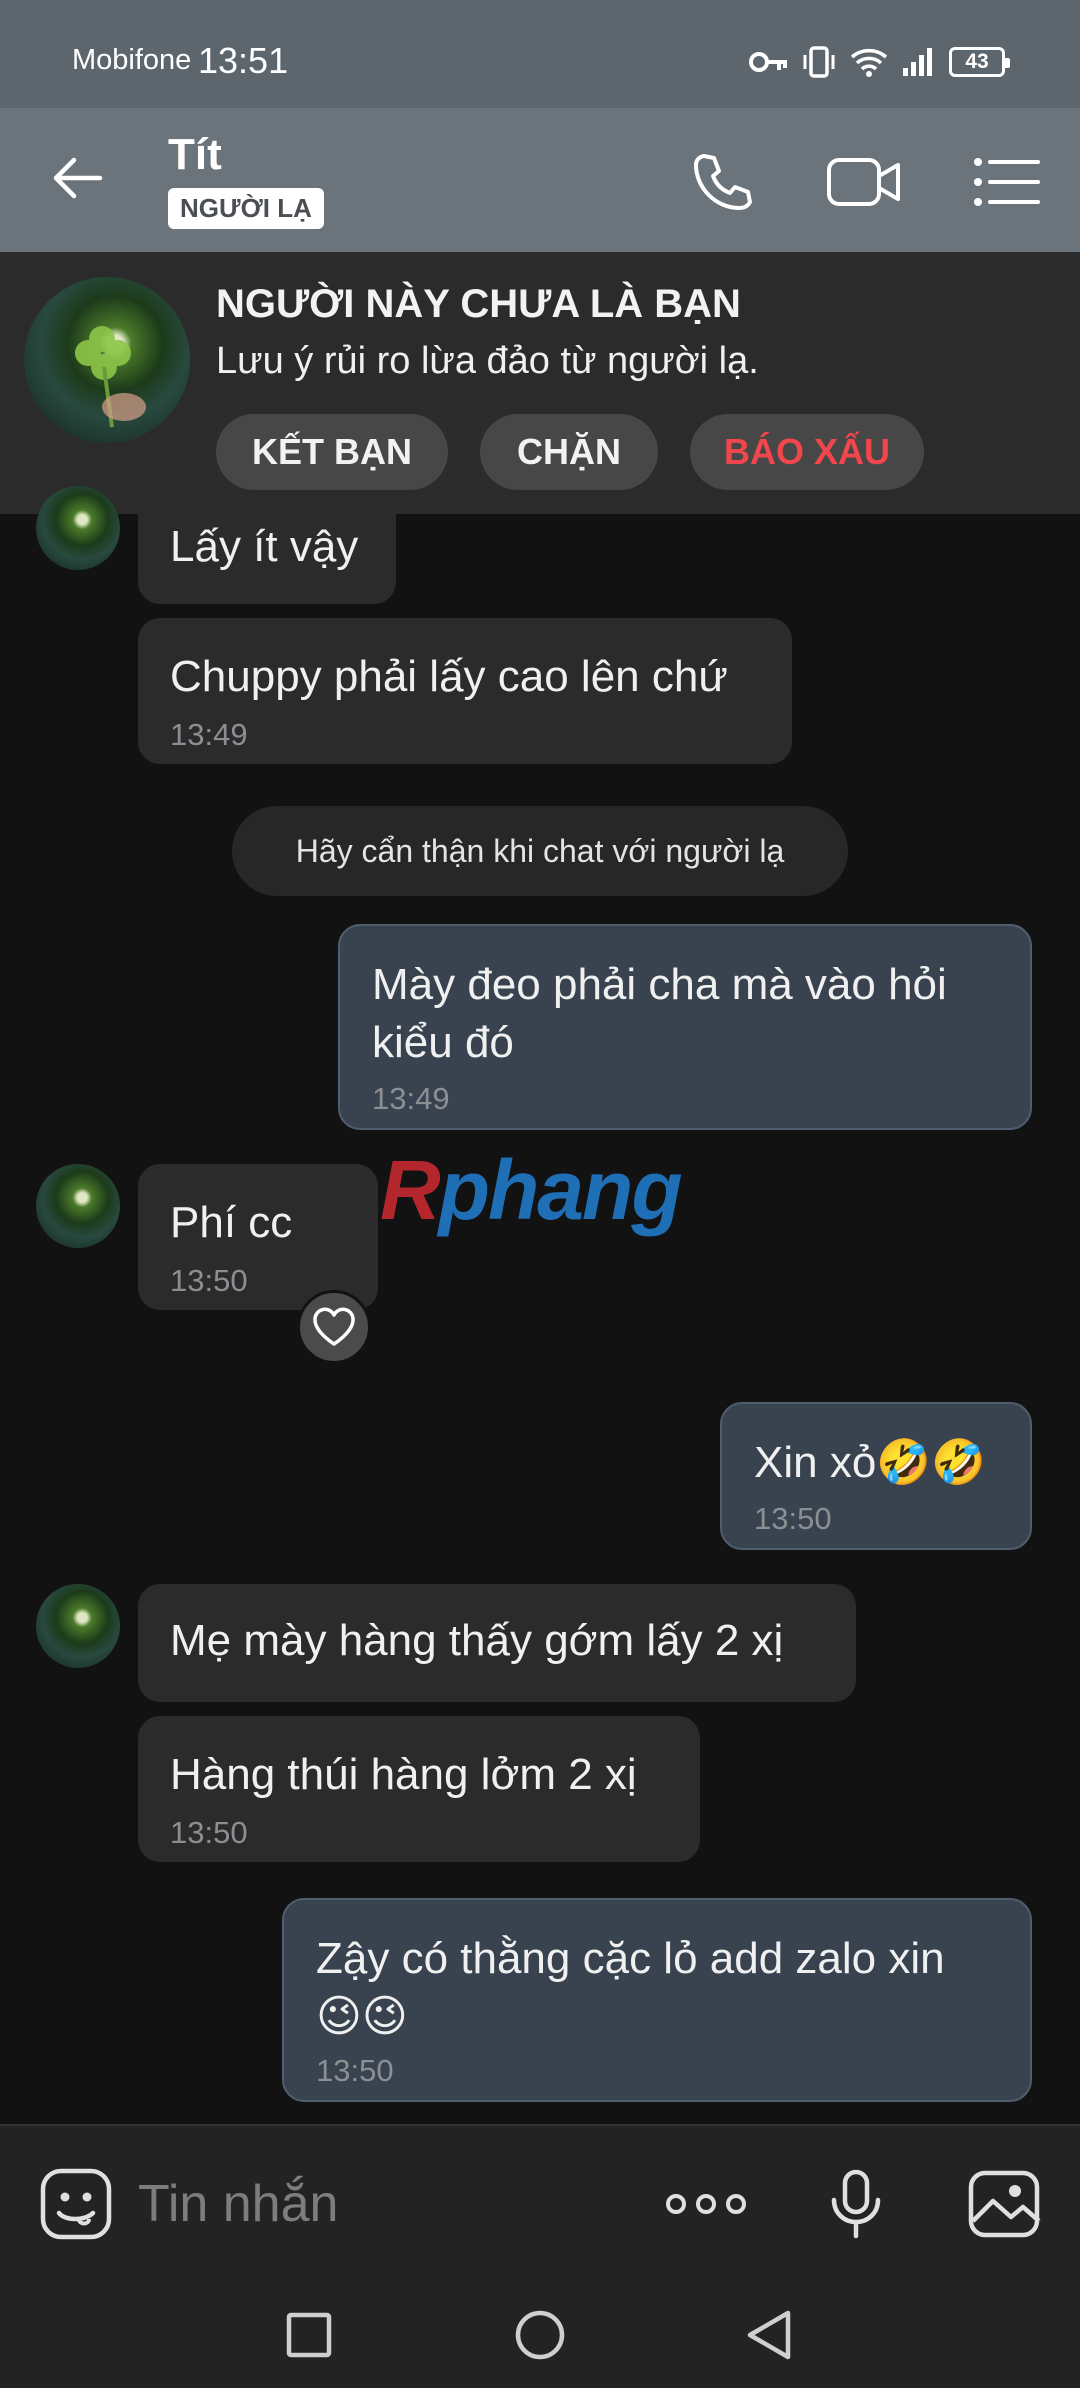 This screenshot has height=2388, width=1080. I want to click on send-image-button, so click(1004, 2204).